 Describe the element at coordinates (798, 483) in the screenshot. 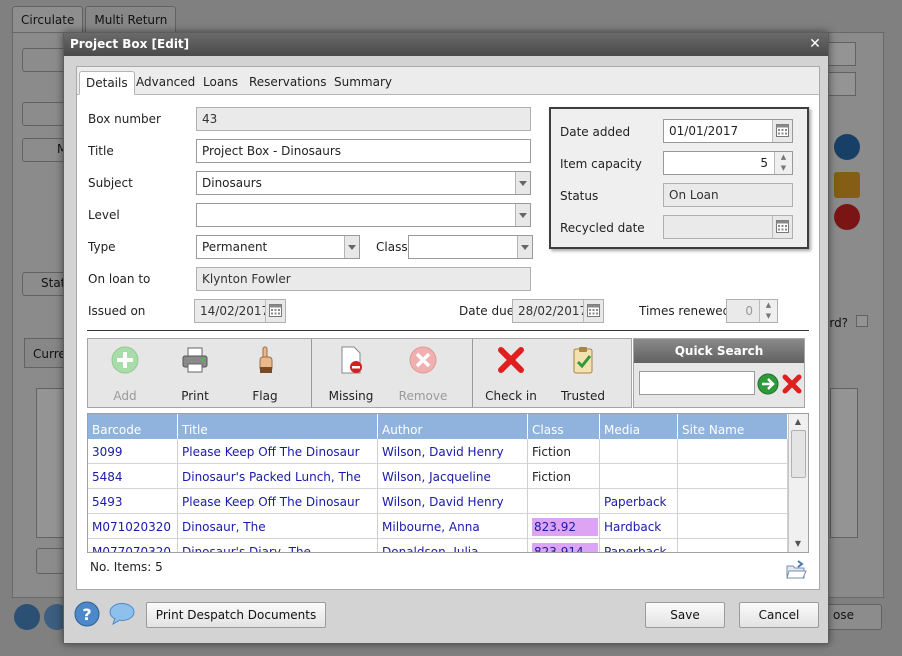

I see `grid-scrollbar: ▲ ▼` at that location.